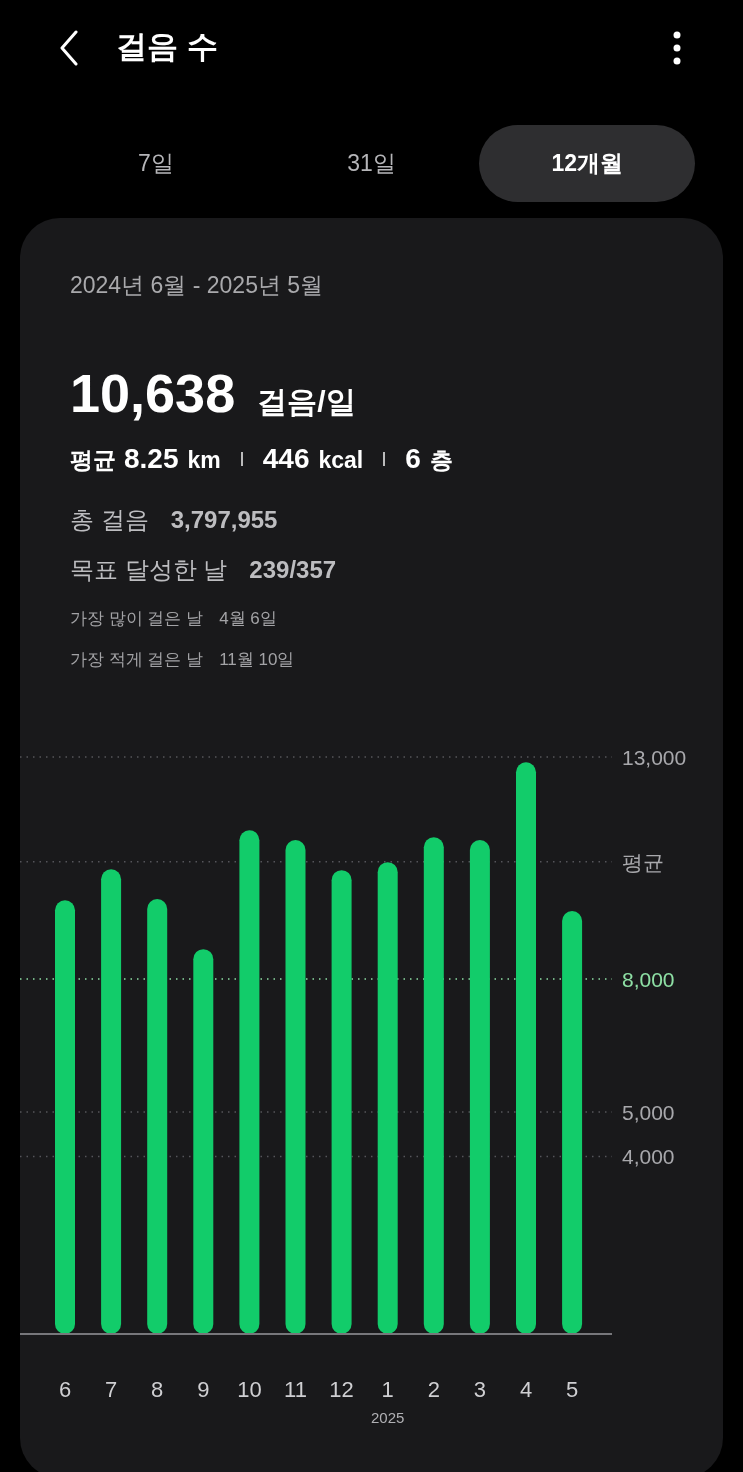 The height and width of the screenshot is (1472, 743). Describe the element at coordinates (248, 618) in the screenshot. I see `record-value: 4월 6일` at that location.